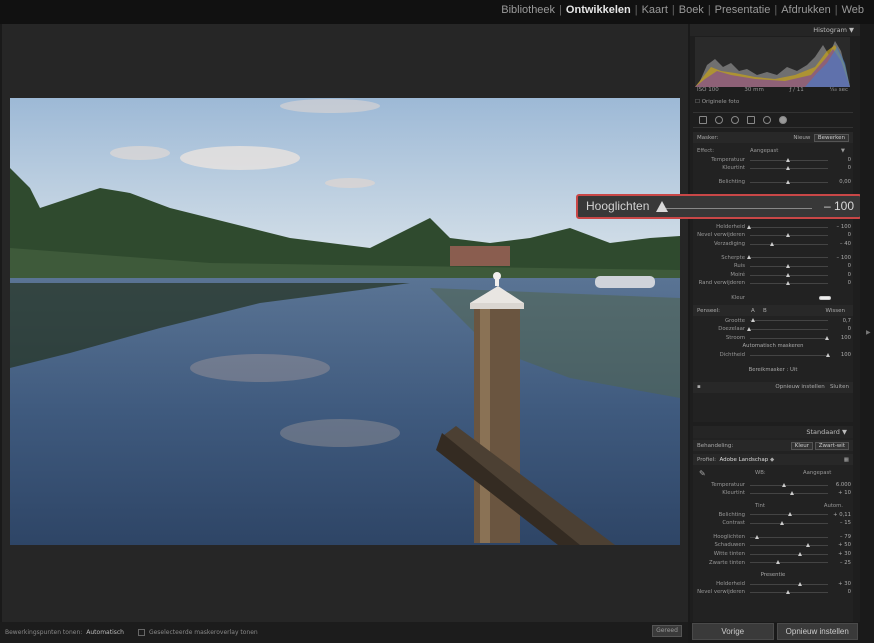  What do you see at coordinates (801, 138) in the screenshot?
I see `mask-new-button: Nieuw` at bounding box center [801, 138].